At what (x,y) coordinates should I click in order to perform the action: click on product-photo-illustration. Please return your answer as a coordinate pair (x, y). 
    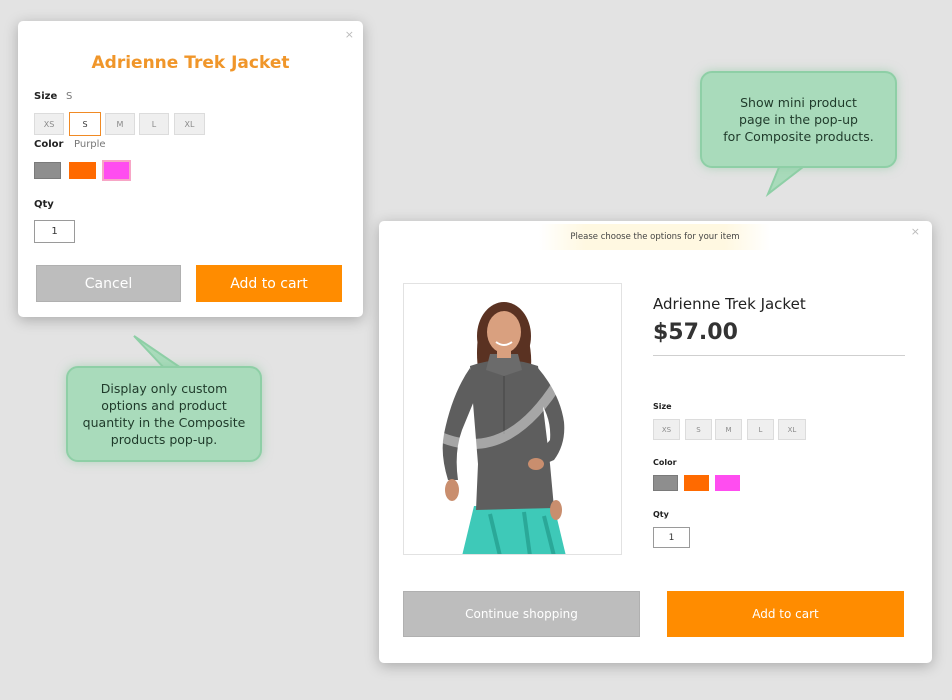
    Looking at the image, I should click on (505, 428).